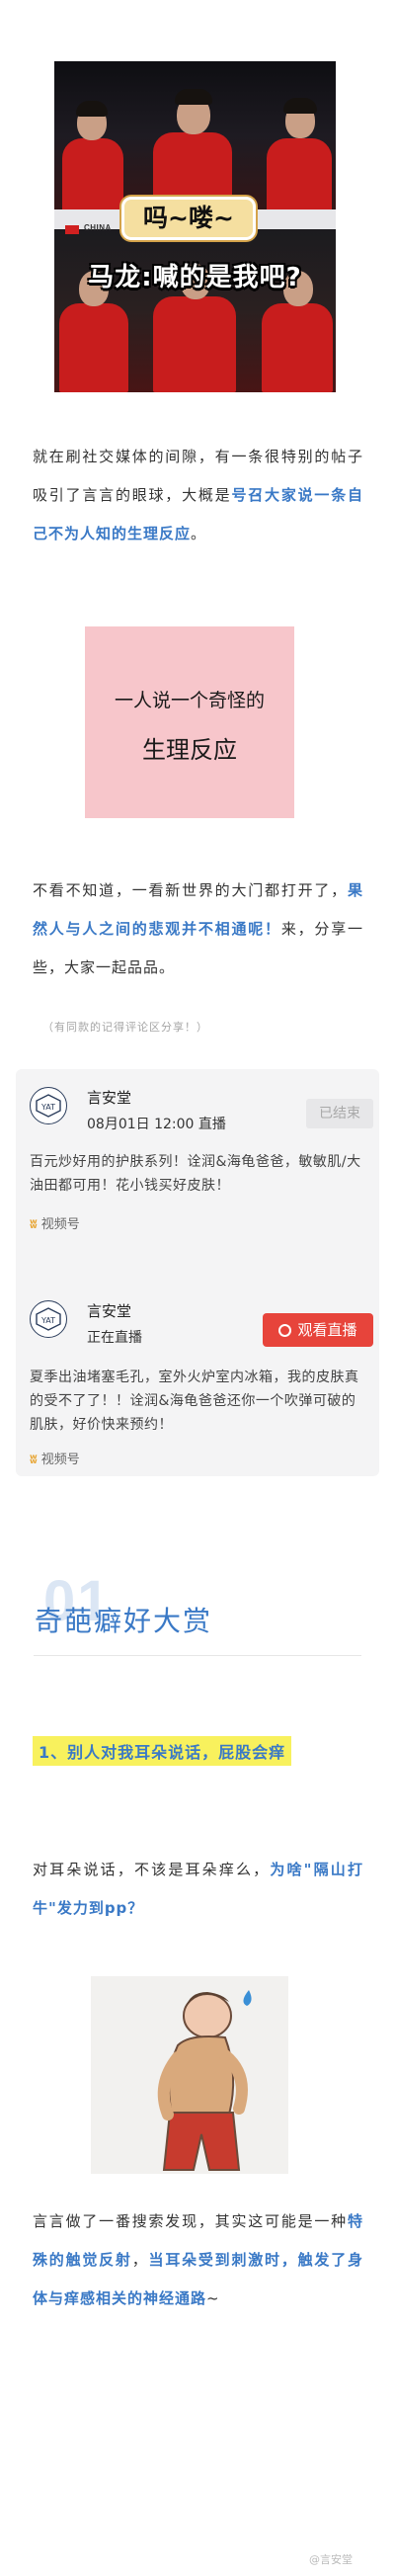 This screenshot has height=2576, width=395. What do you see at coordinates (190, 750) in the screenshot?
I see `topic-card-line2: 生理反应` at bounding box center [190, 750].